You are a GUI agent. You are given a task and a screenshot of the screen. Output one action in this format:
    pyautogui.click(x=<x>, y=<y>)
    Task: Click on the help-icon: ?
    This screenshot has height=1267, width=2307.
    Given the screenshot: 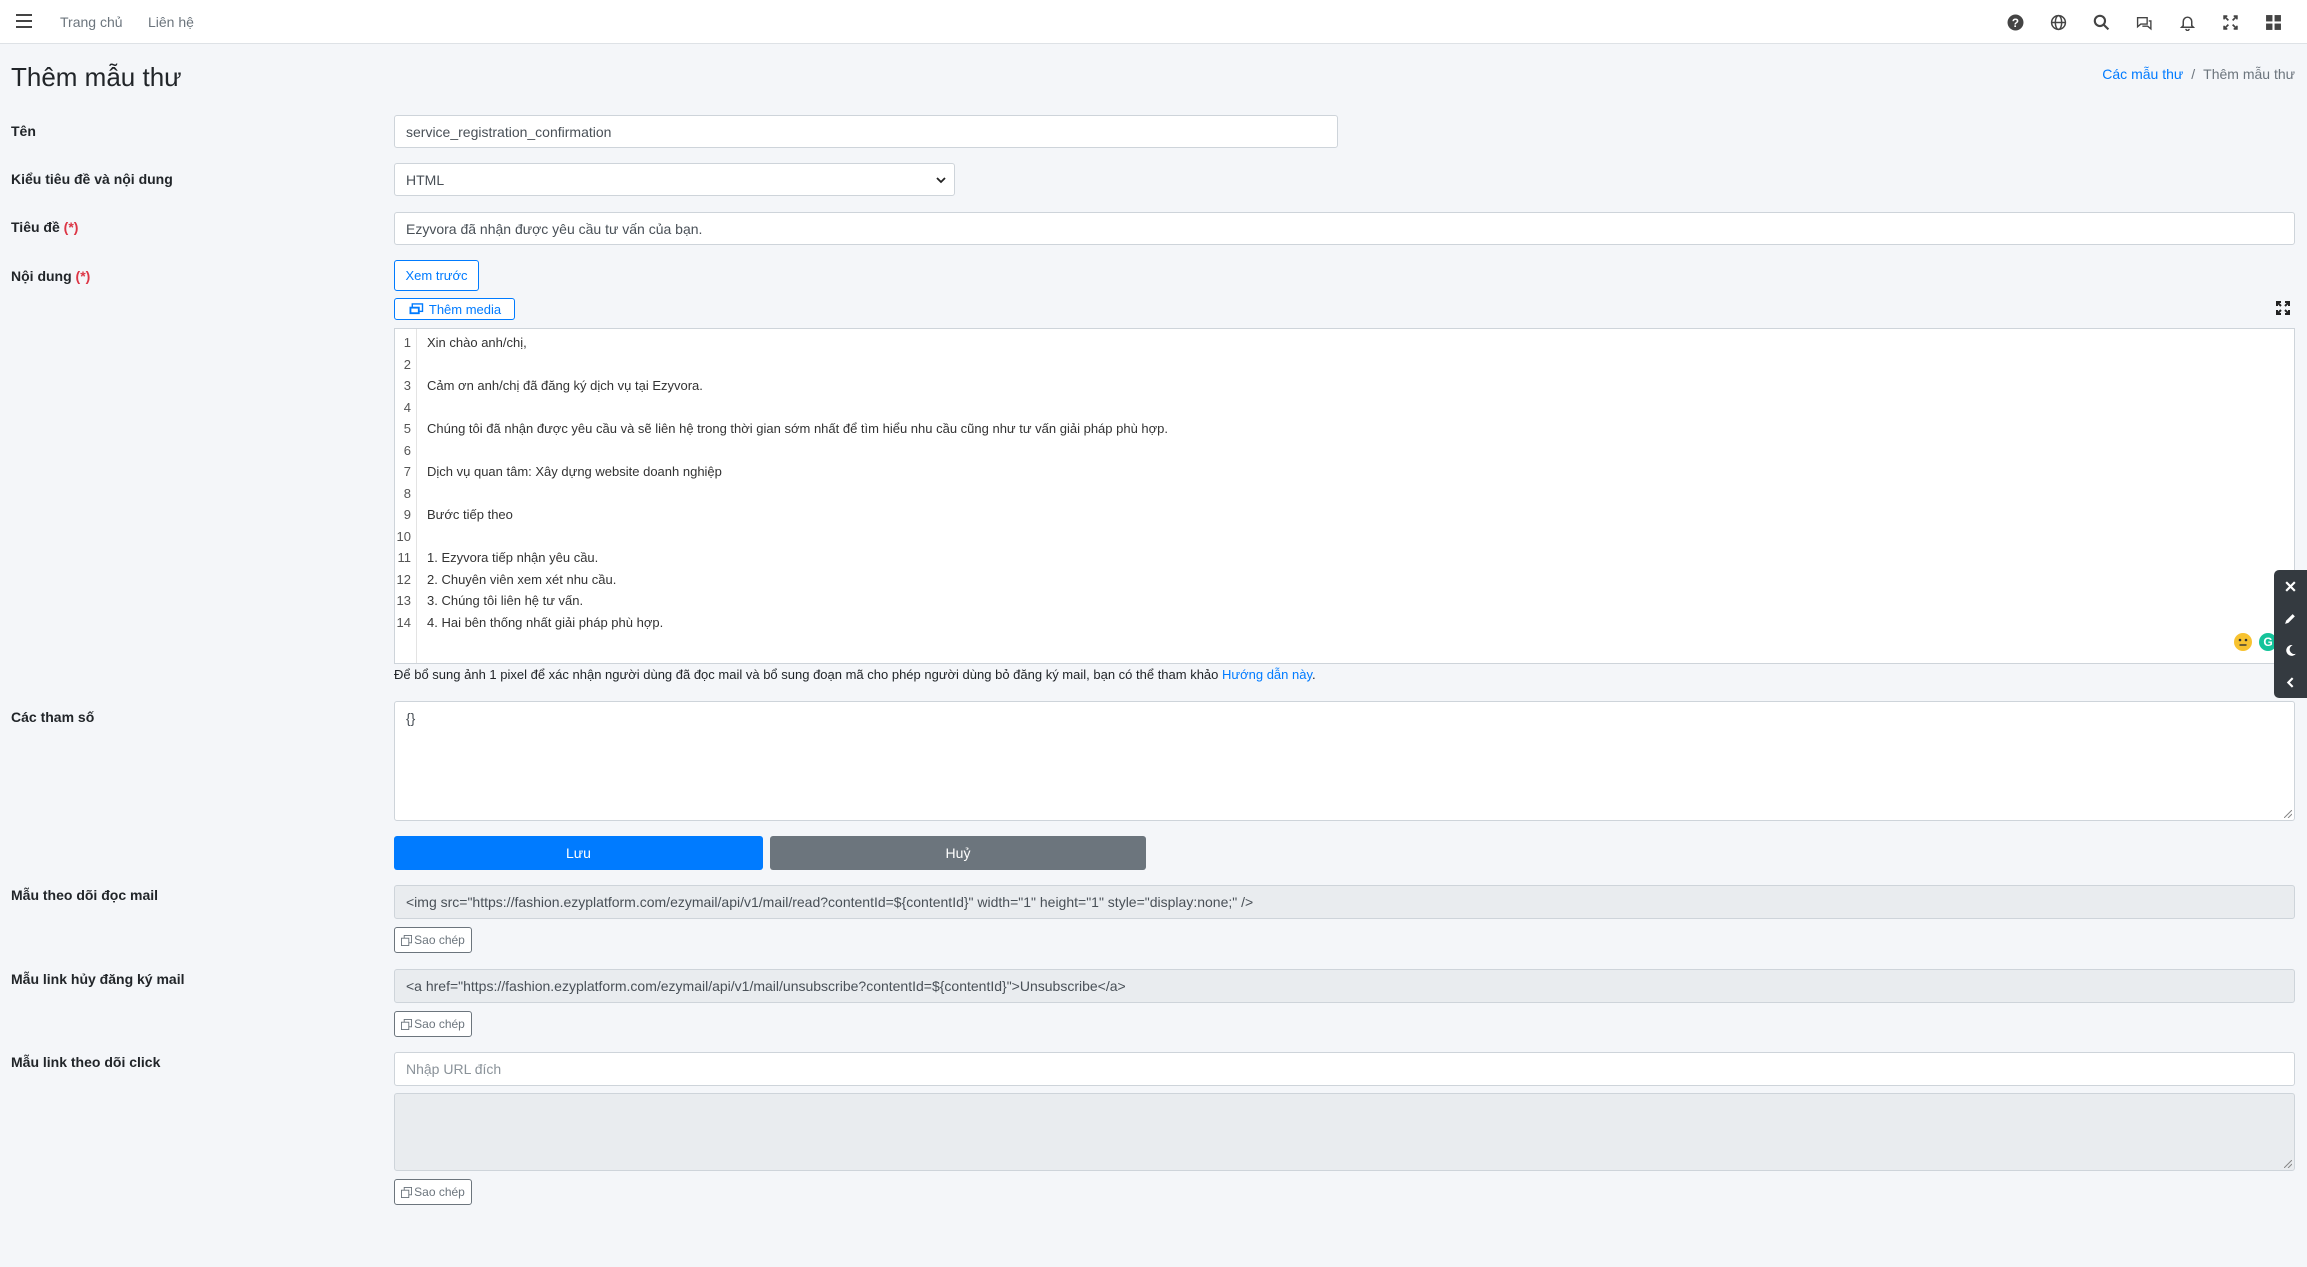 What is the action you would take?
    pyautogui.click(x=2015, y=22)
    